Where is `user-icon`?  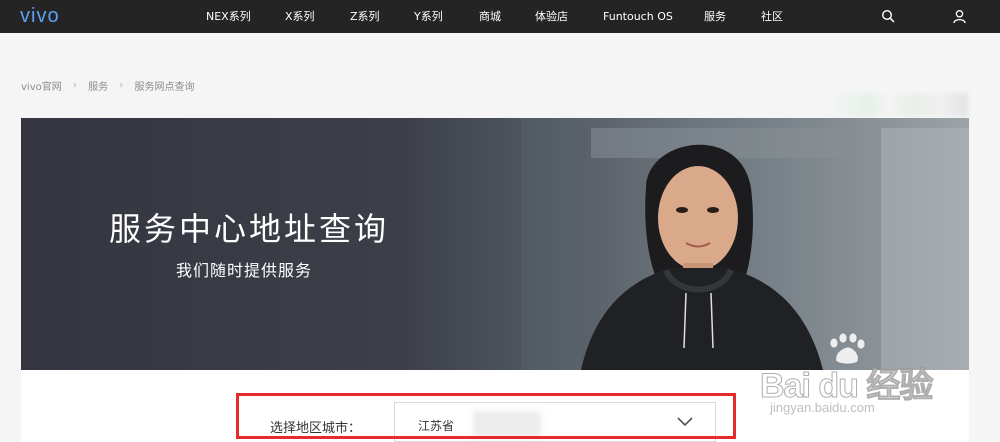 user-icon is located at coordinates (959, 16).